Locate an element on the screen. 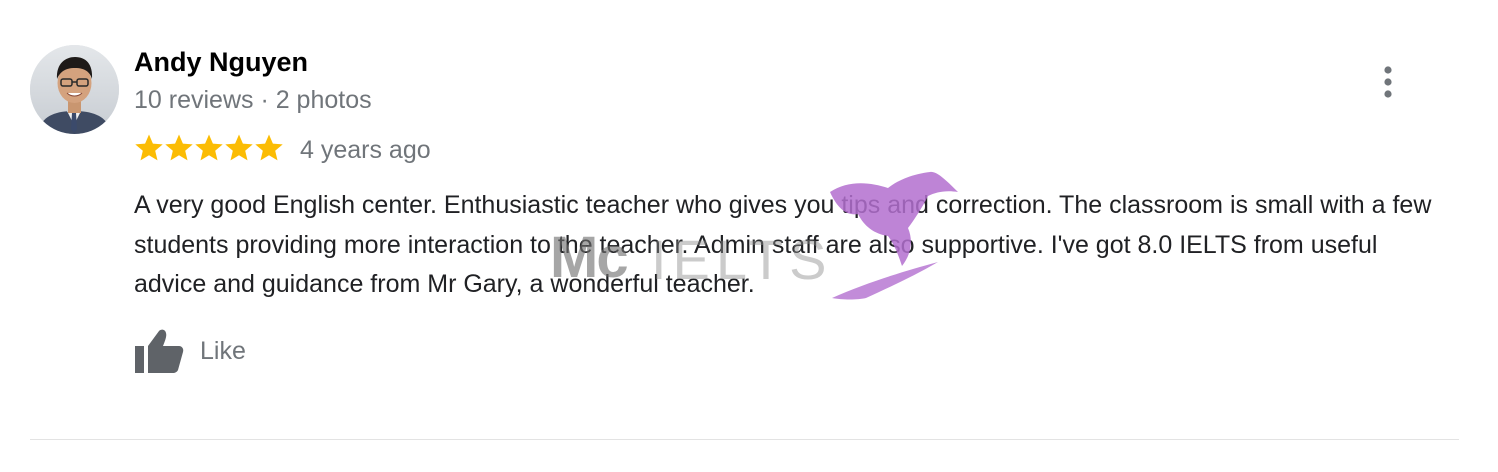 Image resolution: width=1498 pixels, height=472 pixels. star-rating is located at coordinates (209, 148).